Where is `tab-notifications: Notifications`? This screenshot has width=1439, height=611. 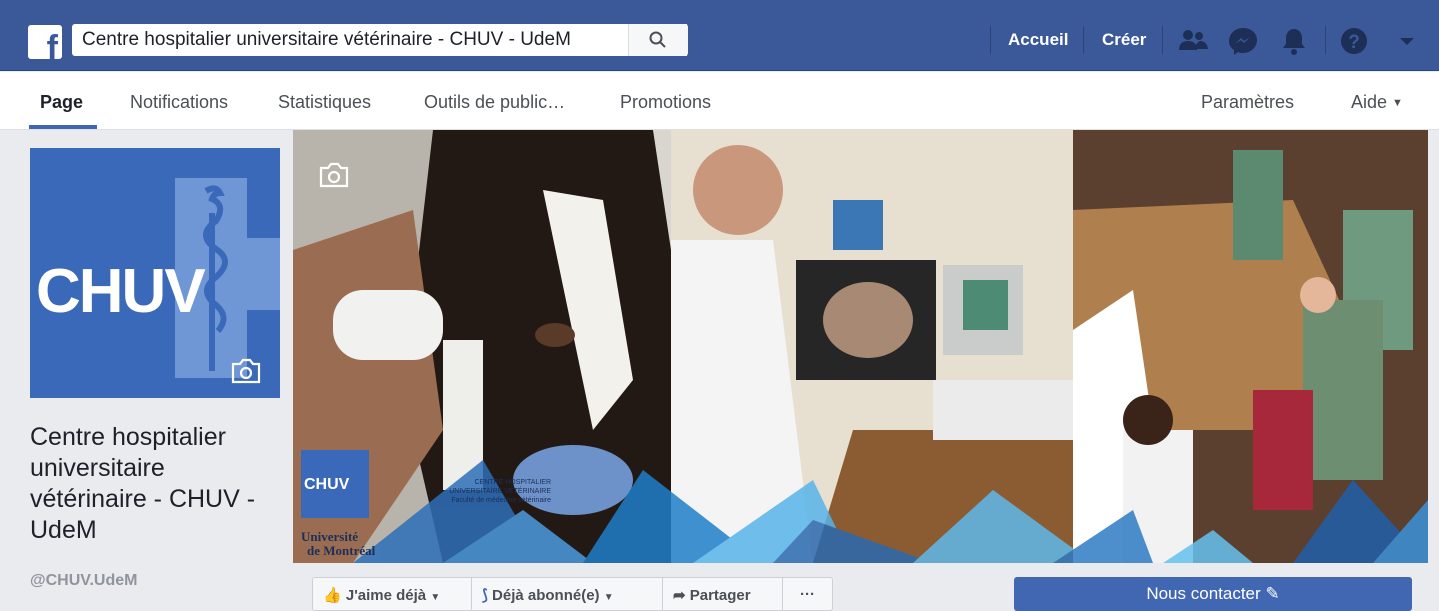
tab-notifications: Notifications is located at coordinates (179, 102).